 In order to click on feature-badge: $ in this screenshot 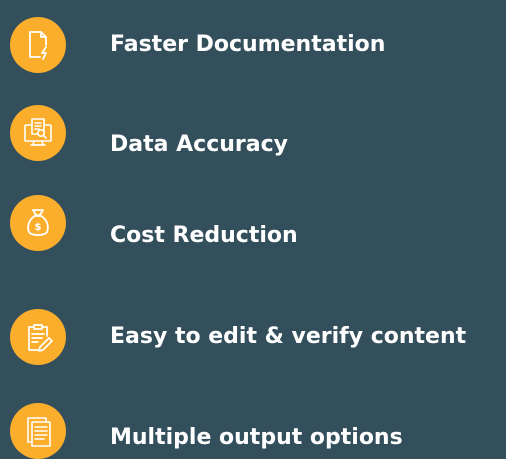, I will do `click(38, 223)`.